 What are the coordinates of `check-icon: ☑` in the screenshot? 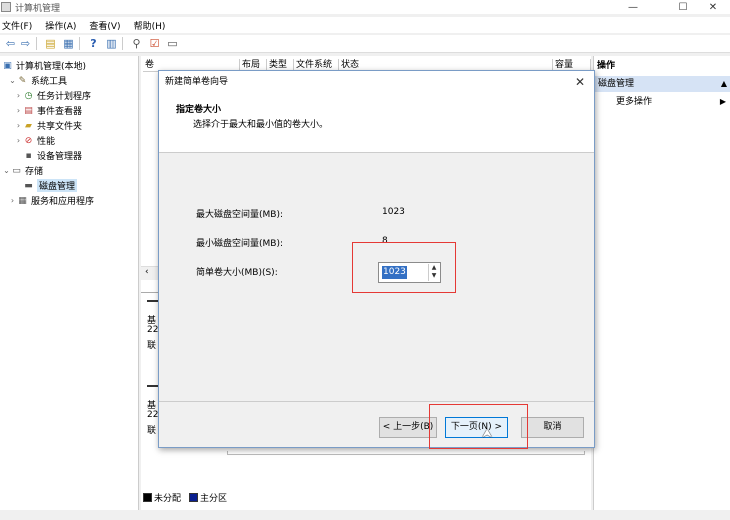 It's located at (154, 44).